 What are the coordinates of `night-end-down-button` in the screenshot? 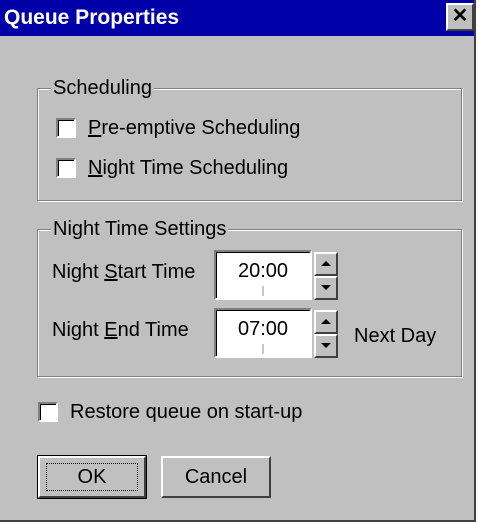 It's located at (326, 346).